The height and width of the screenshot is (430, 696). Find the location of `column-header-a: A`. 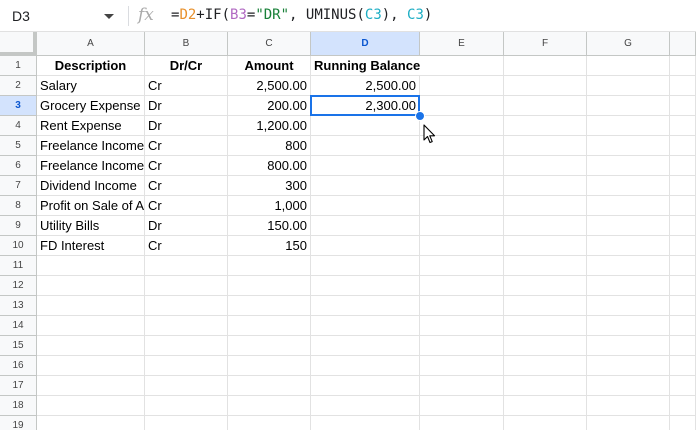

column-header-a: A is located at coordinates (91, 44).